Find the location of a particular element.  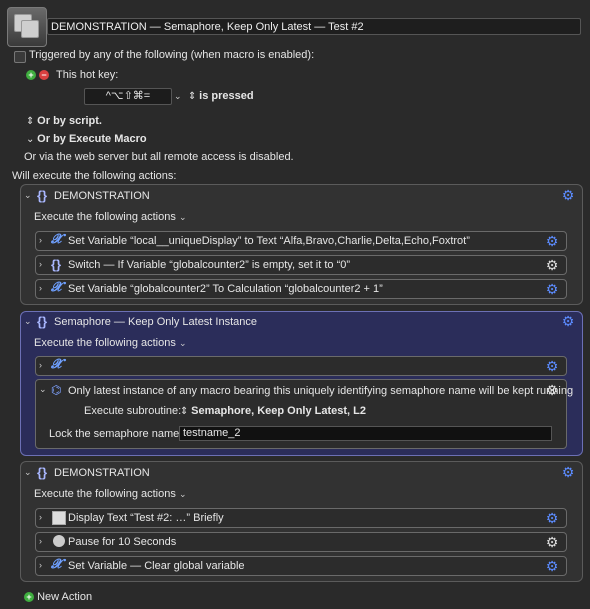

macro-icon is located at coordinates (27, 27).